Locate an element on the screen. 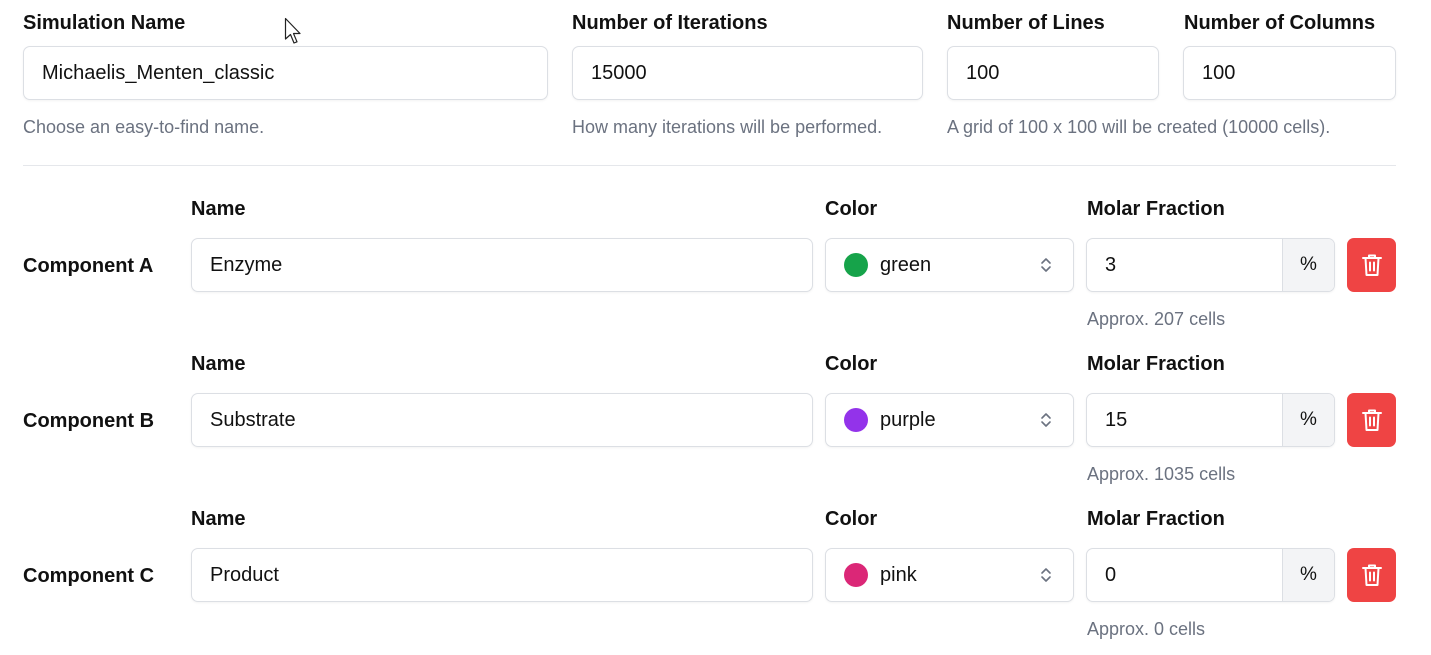 This screenshot has width=1431, height=655. iterations-input: 15000 is located at coordinates (747, 73).